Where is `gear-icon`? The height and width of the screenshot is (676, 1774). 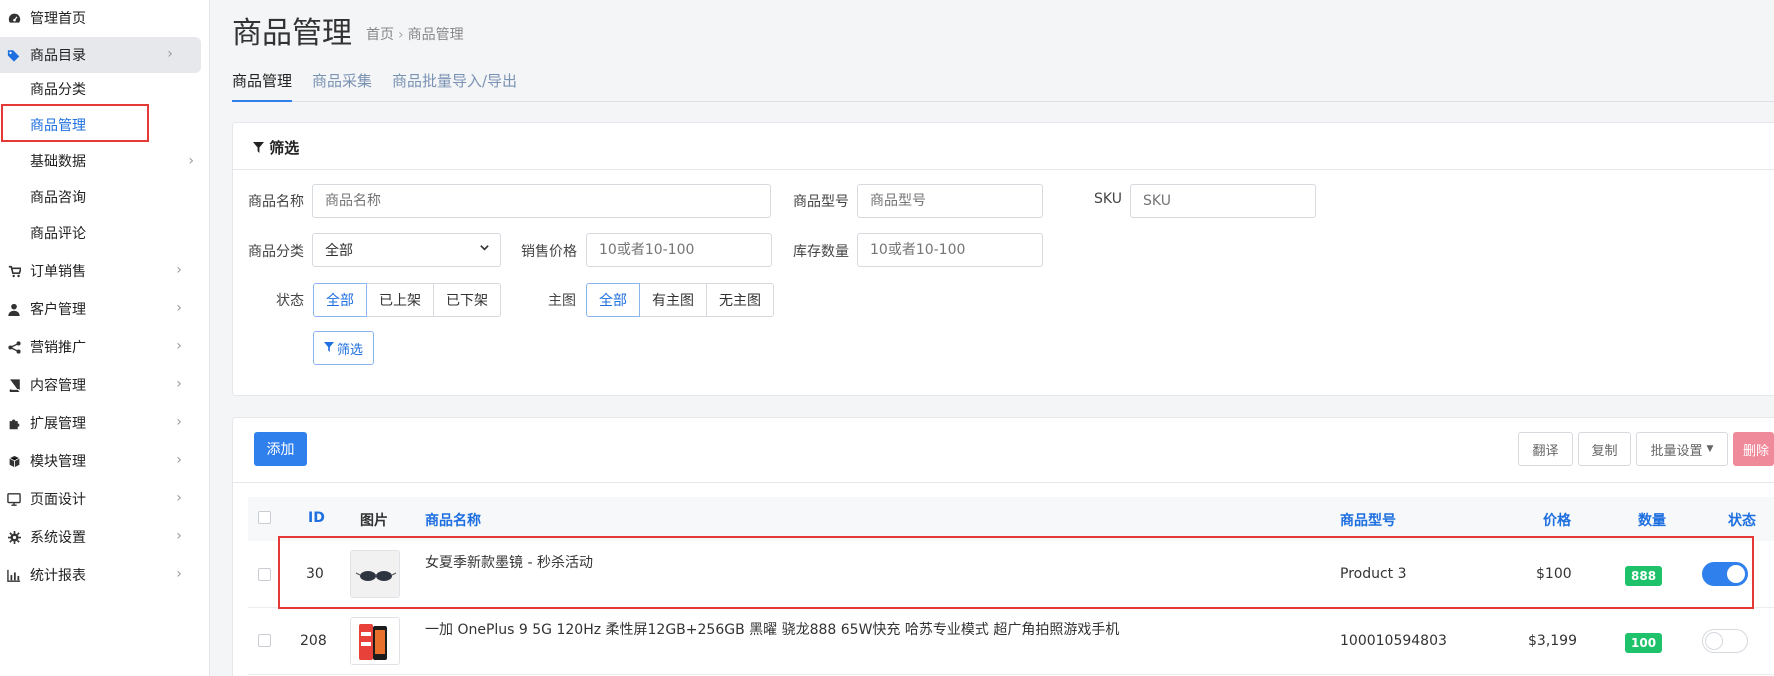
gear-icon is located at coordinates (14, 537).